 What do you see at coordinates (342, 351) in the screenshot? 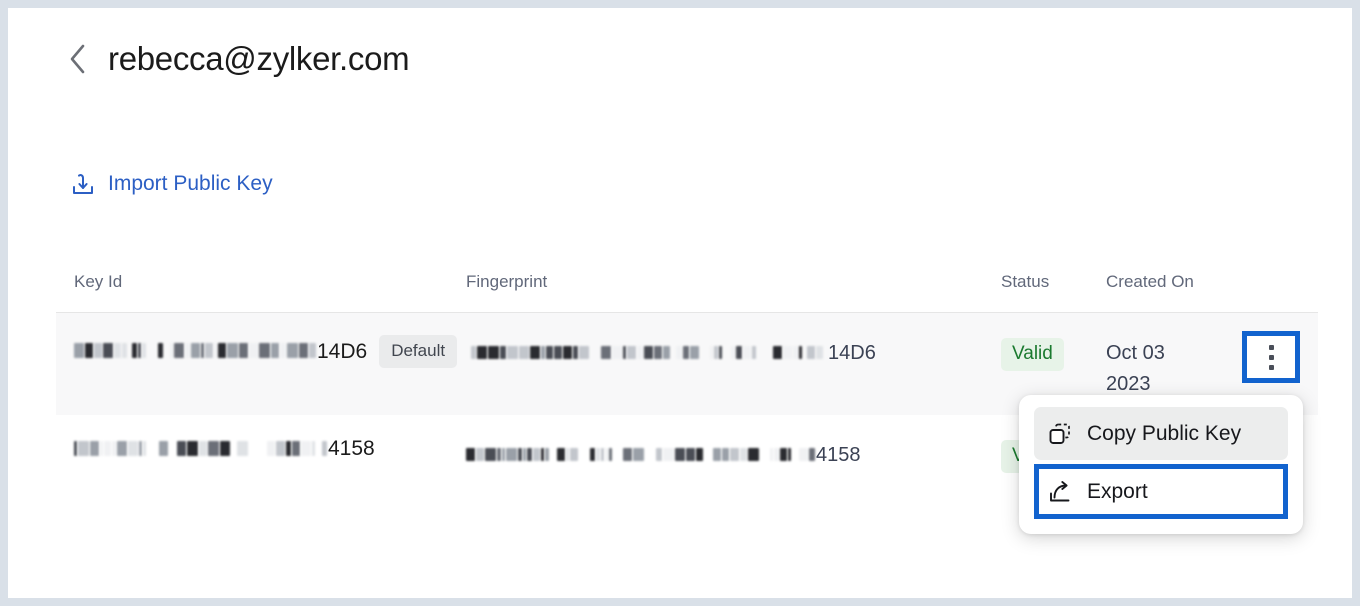
I see `key-id-suffix: 14D6` at bounding box center [342, 351].